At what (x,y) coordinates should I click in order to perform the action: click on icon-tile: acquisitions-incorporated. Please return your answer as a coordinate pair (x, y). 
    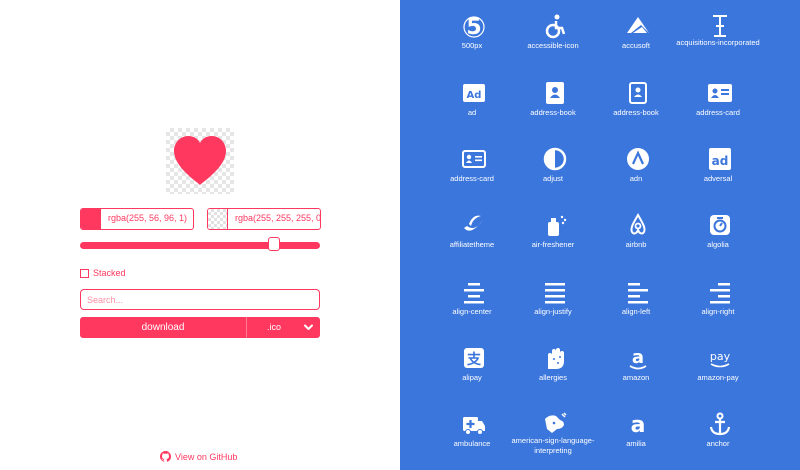
    Looking at the image, I should click on (718, 38).